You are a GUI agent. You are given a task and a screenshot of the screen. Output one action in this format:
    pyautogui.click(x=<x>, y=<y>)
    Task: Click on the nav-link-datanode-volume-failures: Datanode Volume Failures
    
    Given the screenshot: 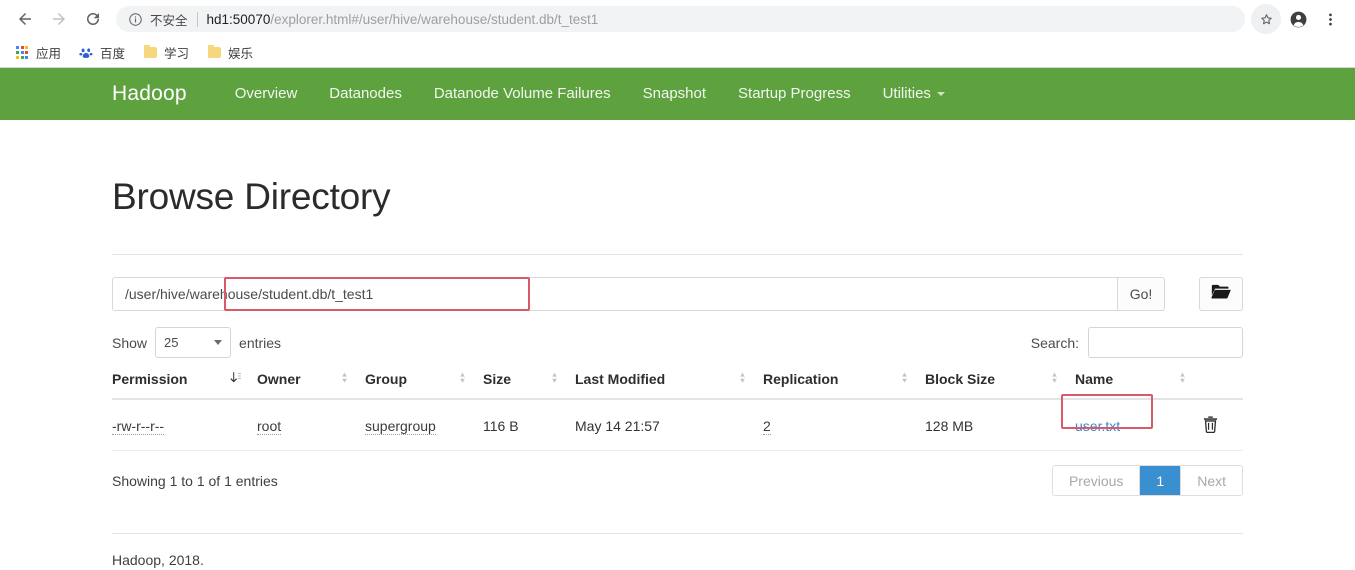 What is the action you would take?
    pyautogui.click(x=522, y=94)
    